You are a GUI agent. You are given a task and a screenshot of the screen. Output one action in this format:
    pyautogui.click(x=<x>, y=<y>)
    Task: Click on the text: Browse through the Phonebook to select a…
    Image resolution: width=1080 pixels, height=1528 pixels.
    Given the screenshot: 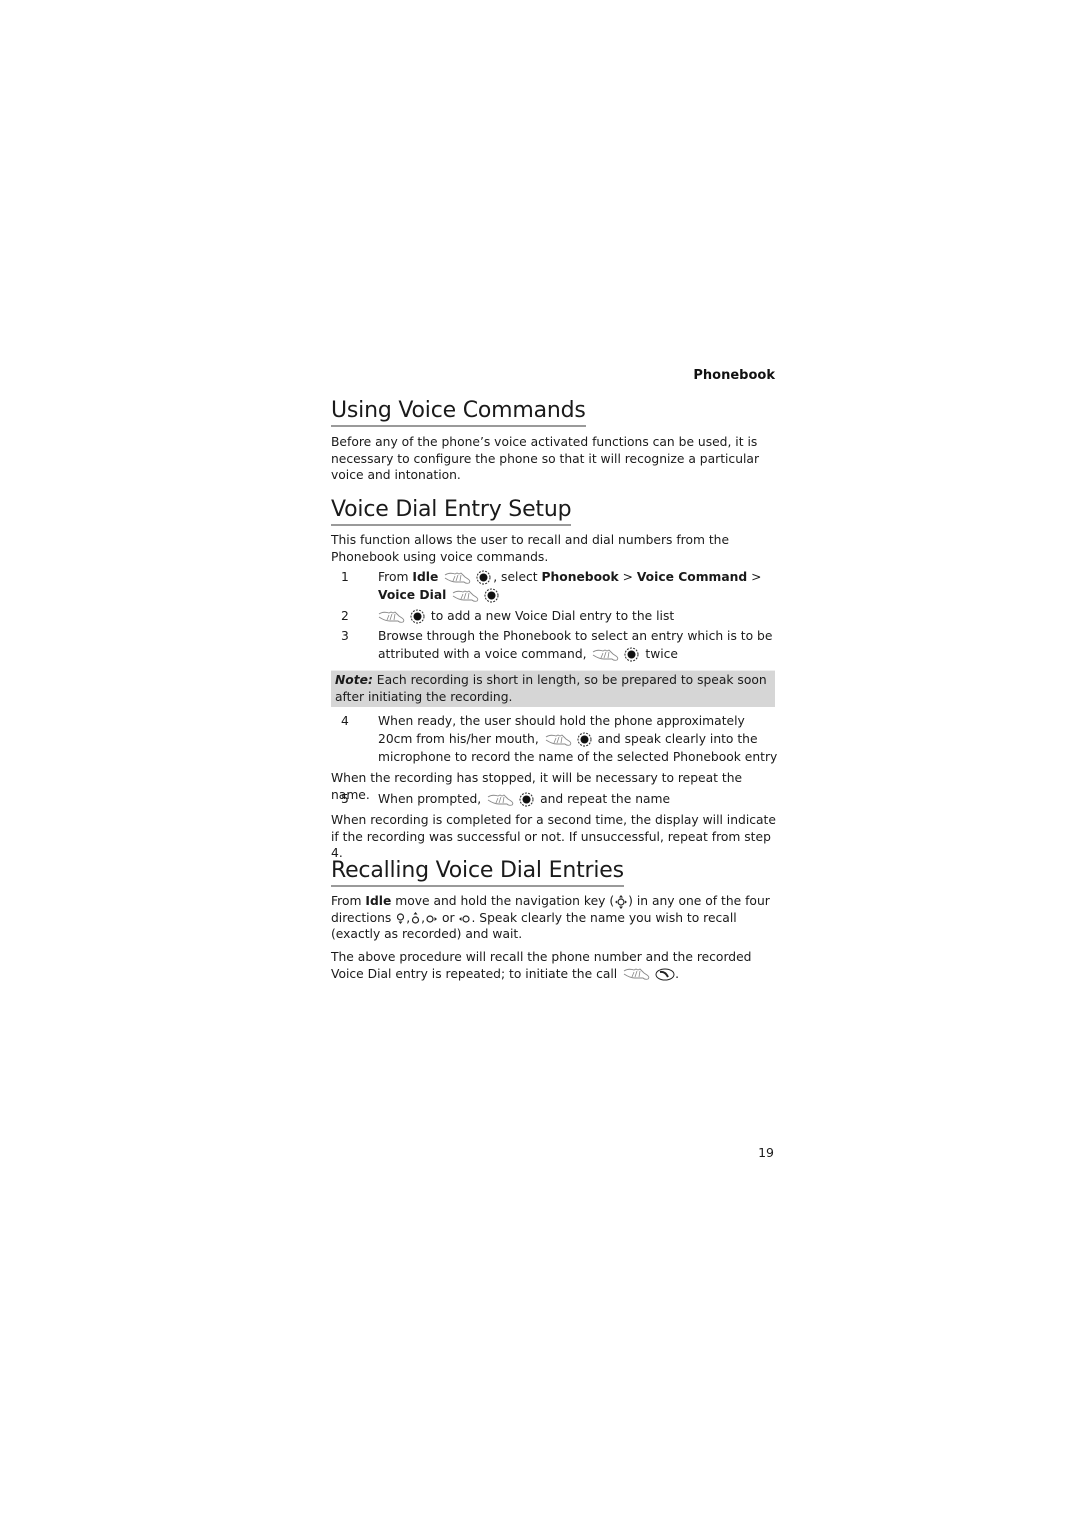 What is the action you would take?
    pyautogui.click(x=575, y=645)
    